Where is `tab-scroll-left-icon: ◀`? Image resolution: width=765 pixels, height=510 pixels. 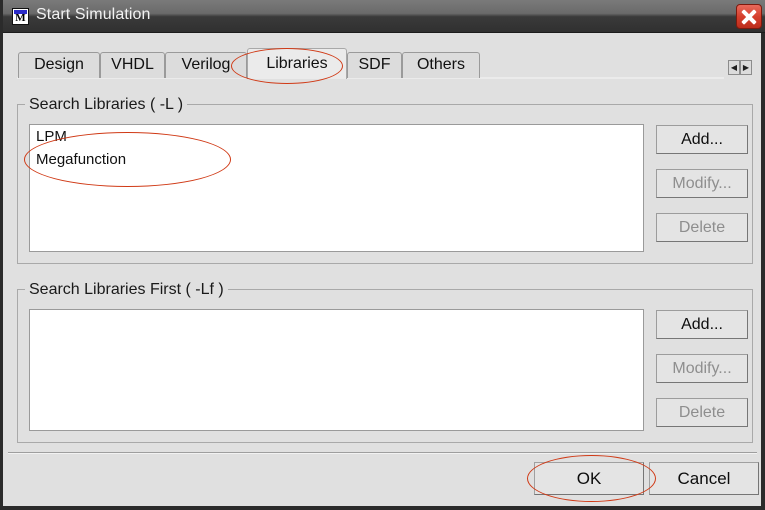 tab-scroll-left-icon: ◀ is located at coordinates (734, 67).